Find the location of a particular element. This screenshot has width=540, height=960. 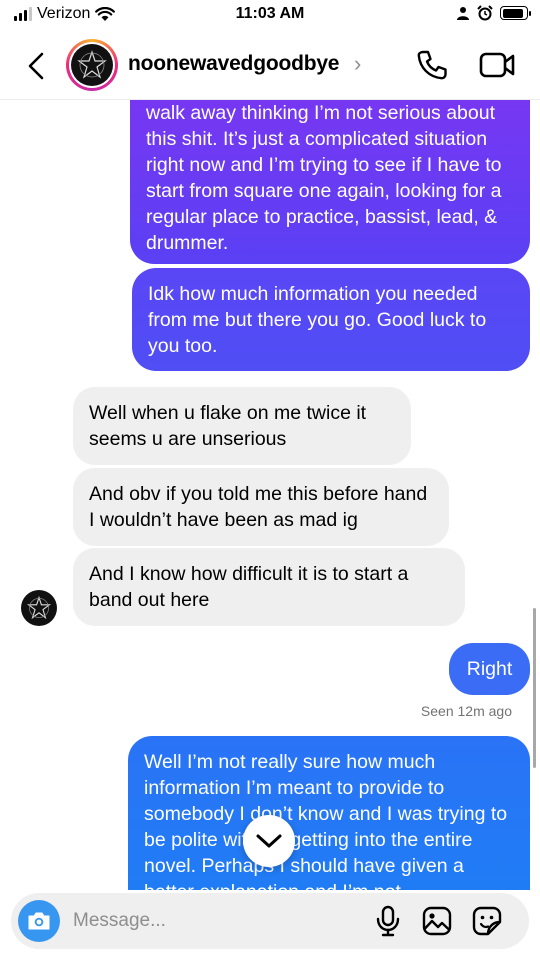

sender-avatar is located at coordinates (39, 608).